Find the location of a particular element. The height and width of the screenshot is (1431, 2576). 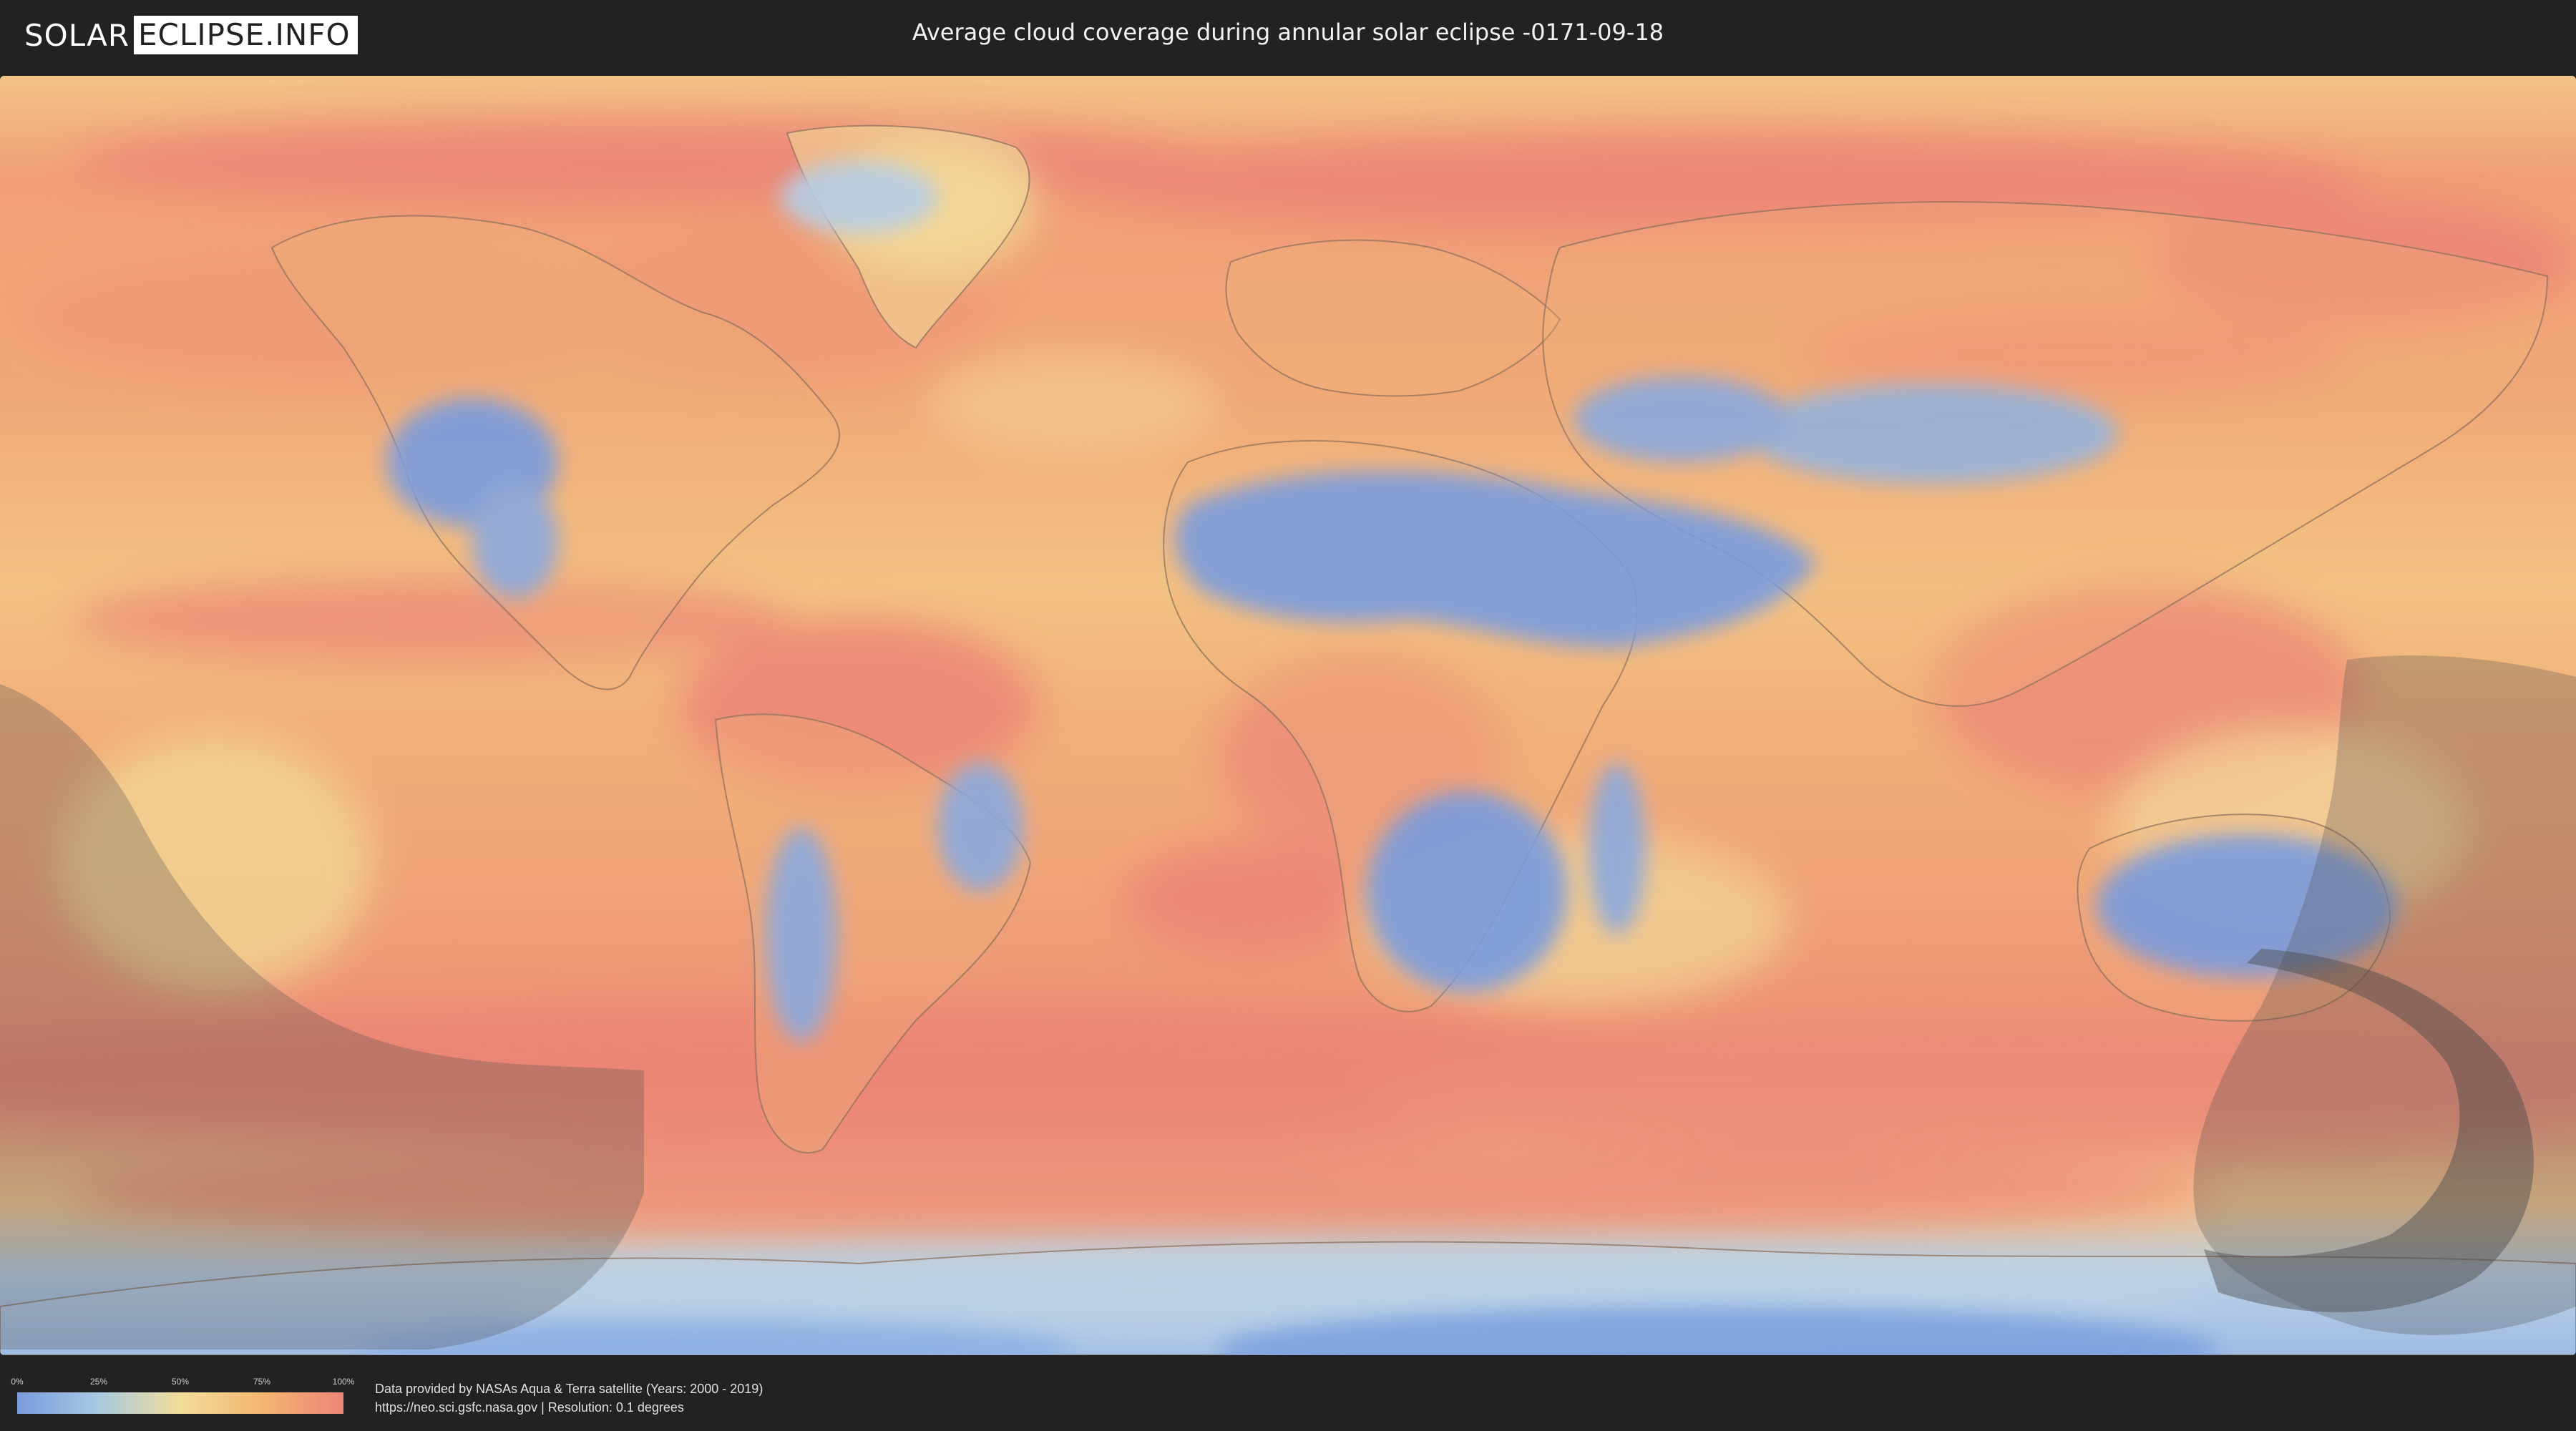

legend-tick-100: 100% is located at coordinates (343, 1382).